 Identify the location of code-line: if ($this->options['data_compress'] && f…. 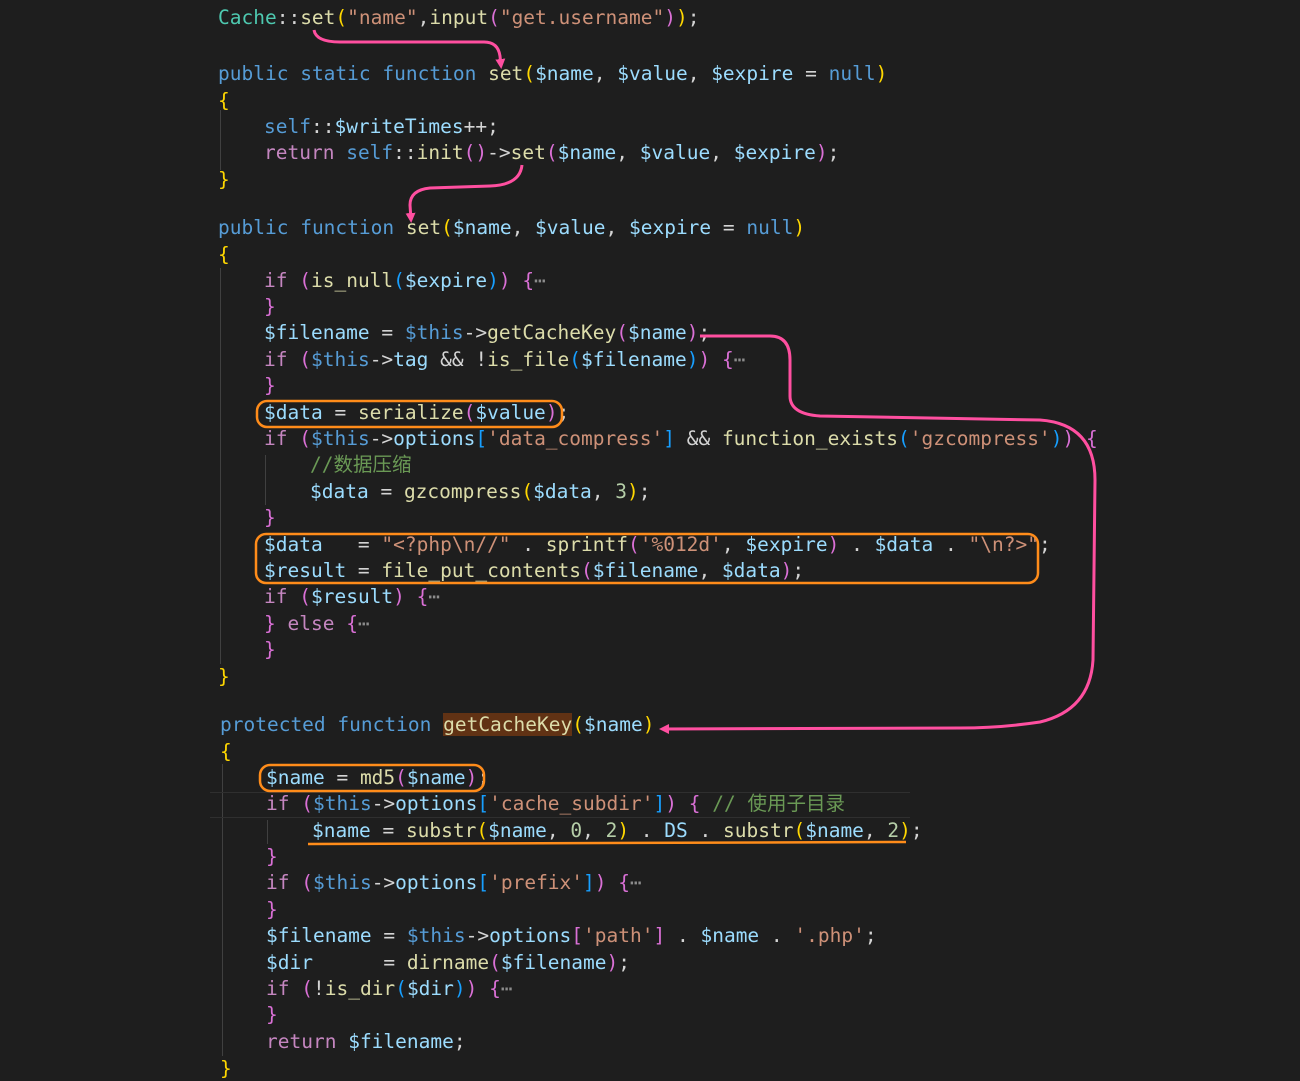
(681, 438).